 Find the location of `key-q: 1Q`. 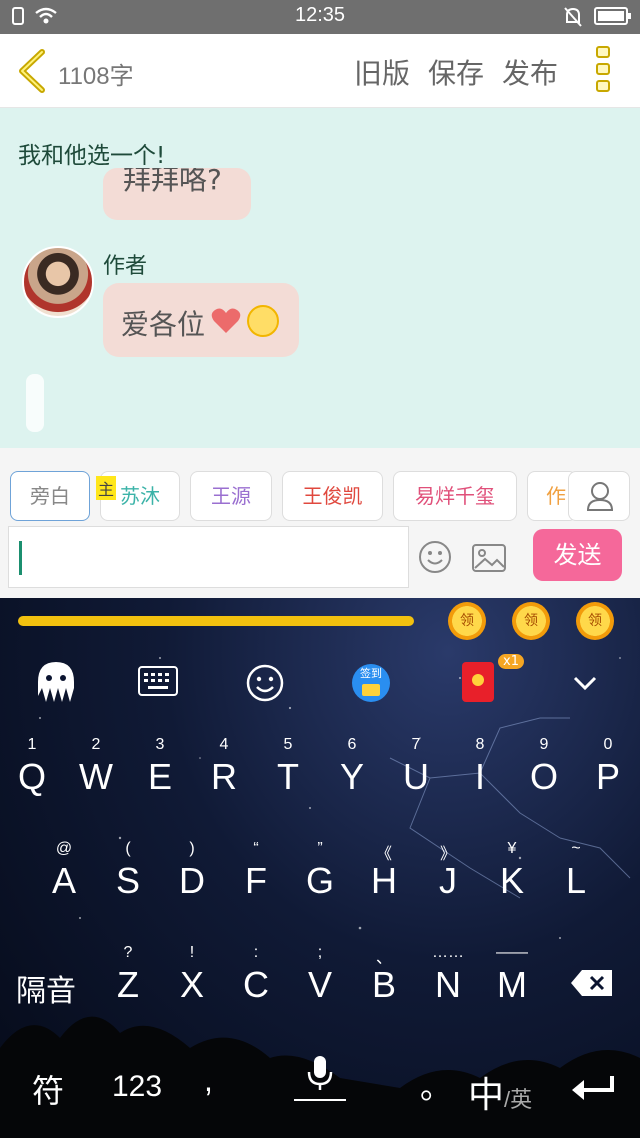

key-q: 1Q is located at coordinates (32, 767).